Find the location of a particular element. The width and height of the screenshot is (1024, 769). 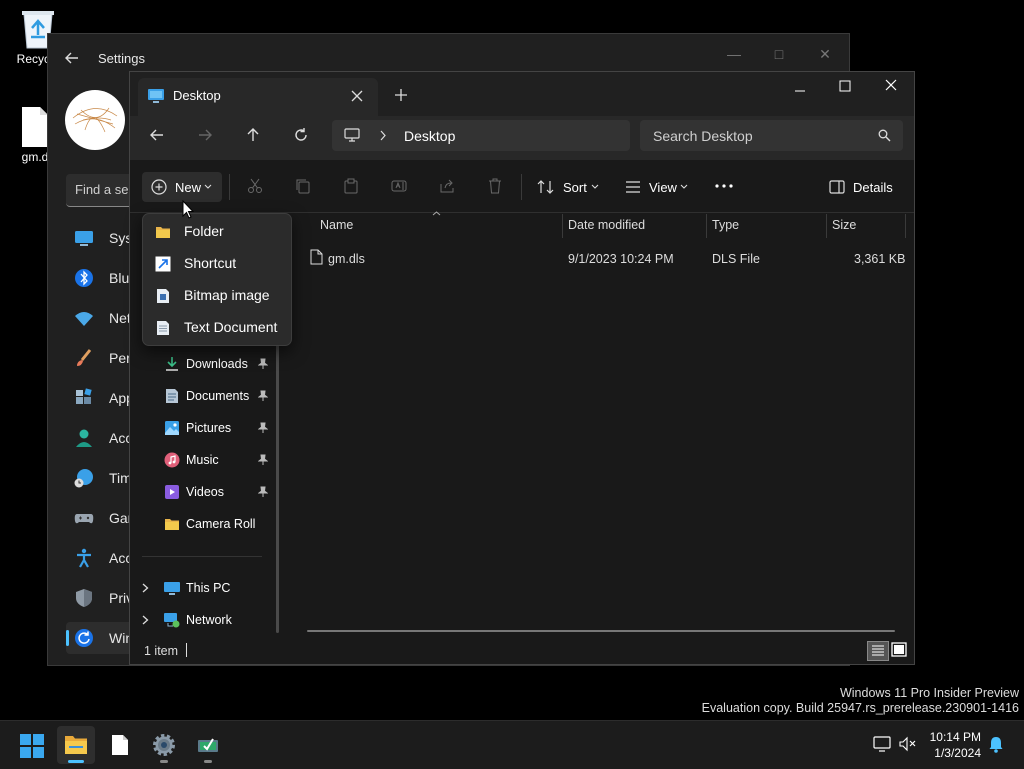

taskbar-app is located at coordinates (208, 745).